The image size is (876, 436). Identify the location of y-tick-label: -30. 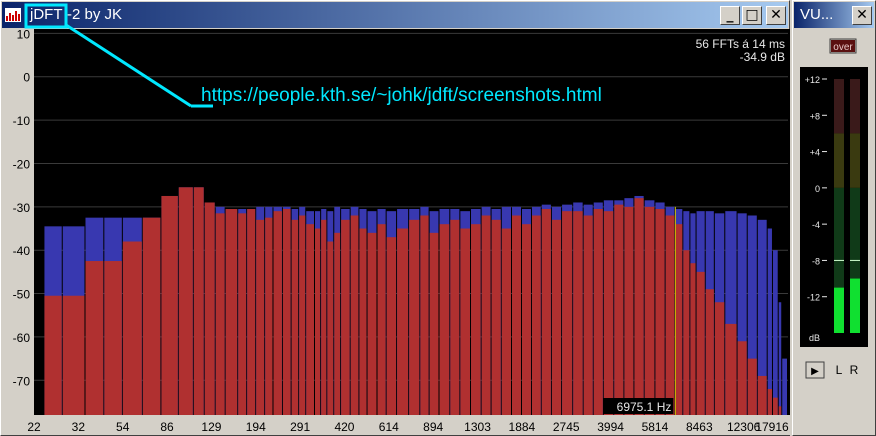
(22, 208).